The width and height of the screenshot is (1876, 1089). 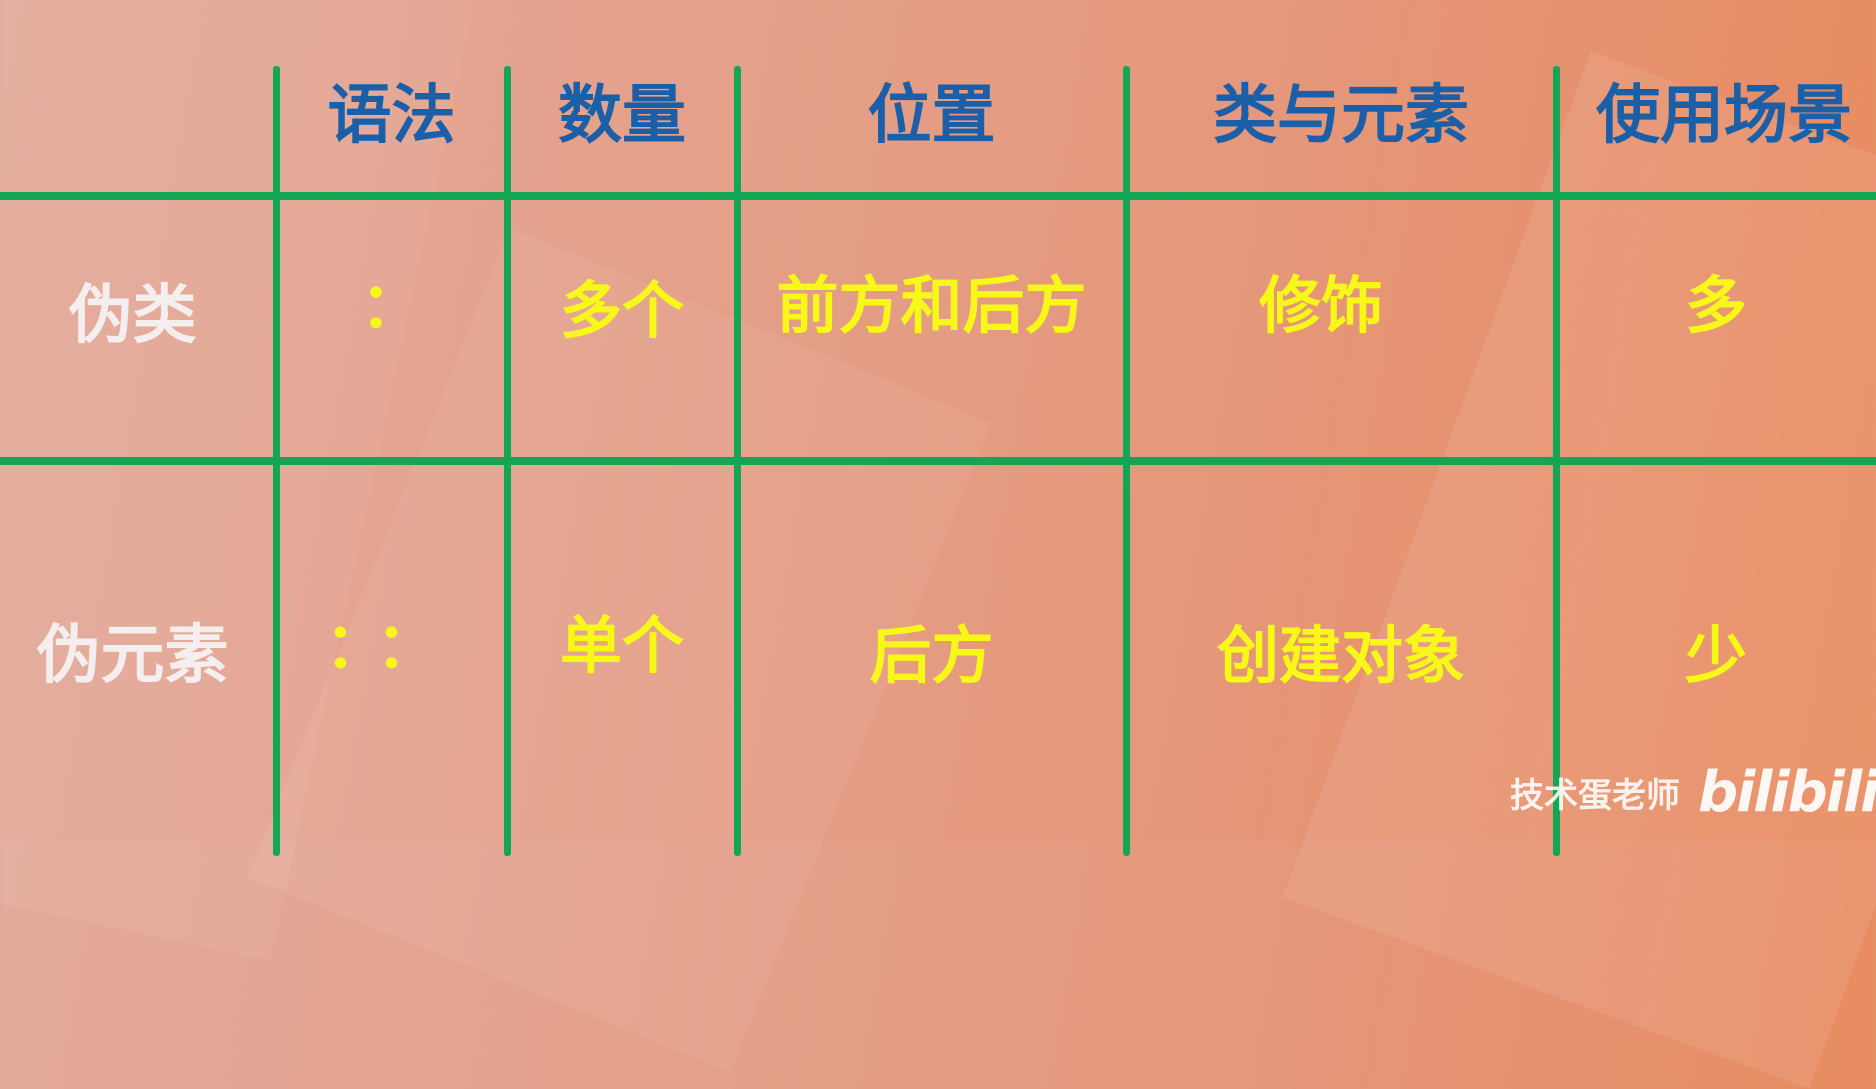 What do you see at coordinates (391, 116) in the screenshot?
I see `column-header-syntax: 语法` at bounding box center [391, 116].